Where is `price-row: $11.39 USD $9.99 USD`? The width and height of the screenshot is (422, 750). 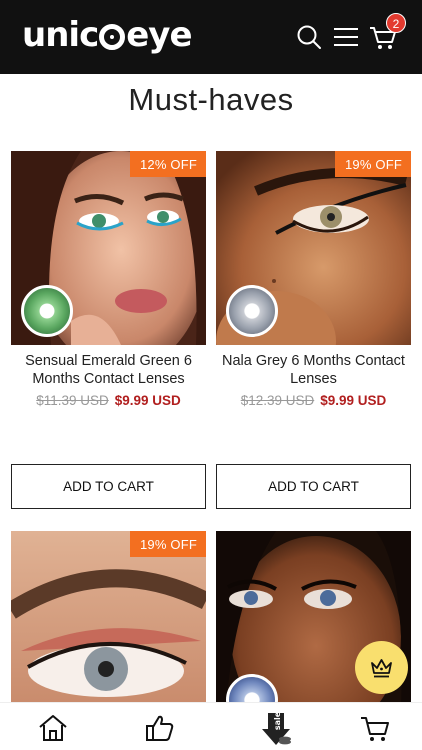
price-row: $11.39 USD $9.99 USD is located at coordinates (108, 400).